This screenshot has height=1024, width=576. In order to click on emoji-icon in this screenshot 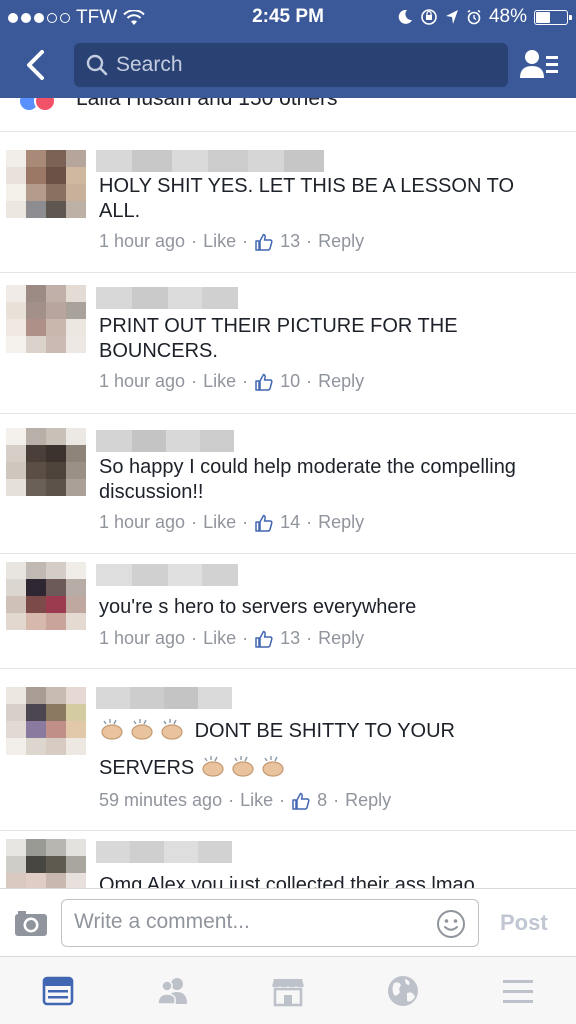, I will do `click(451, 924)`.